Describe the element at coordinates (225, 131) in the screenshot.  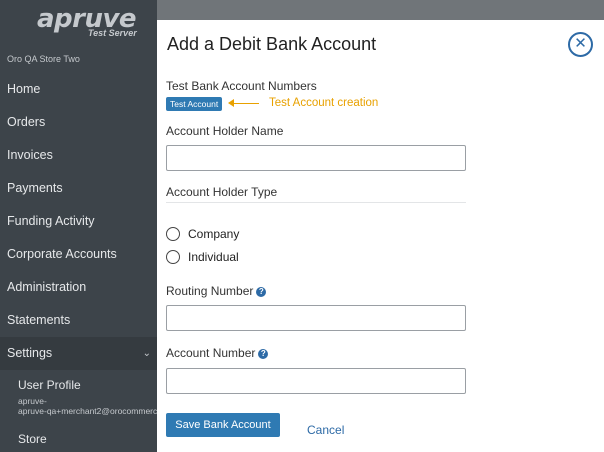
I see `holder-name-label: Account Holder Name` at that location.